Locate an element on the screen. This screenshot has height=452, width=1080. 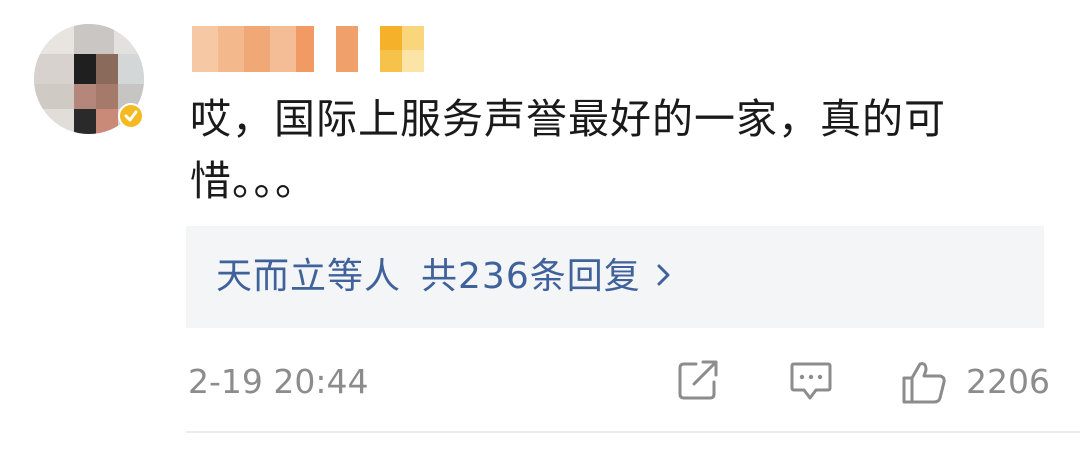
comment-icon is located at coordinates (811, 383).